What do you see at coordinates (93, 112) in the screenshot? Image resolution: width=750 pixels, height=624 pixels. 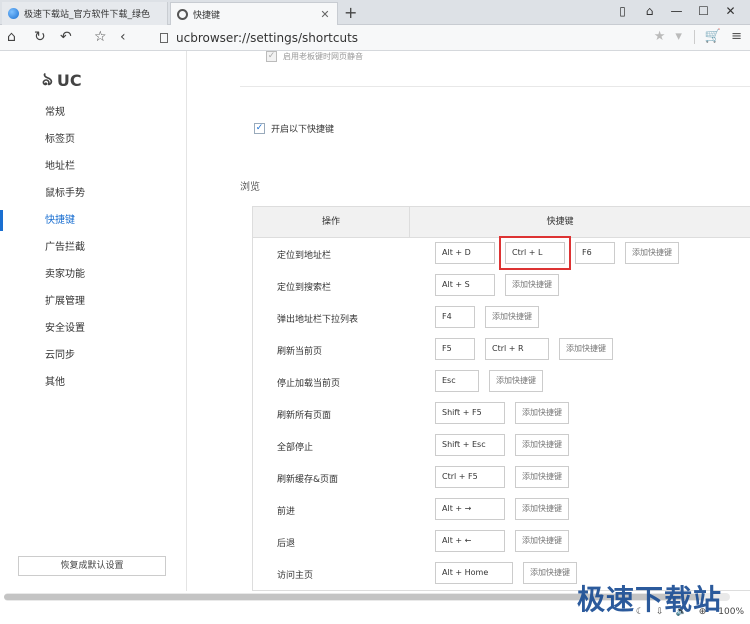 I see `sidebar-item-general: 常规` at bounding box center [93, 112].